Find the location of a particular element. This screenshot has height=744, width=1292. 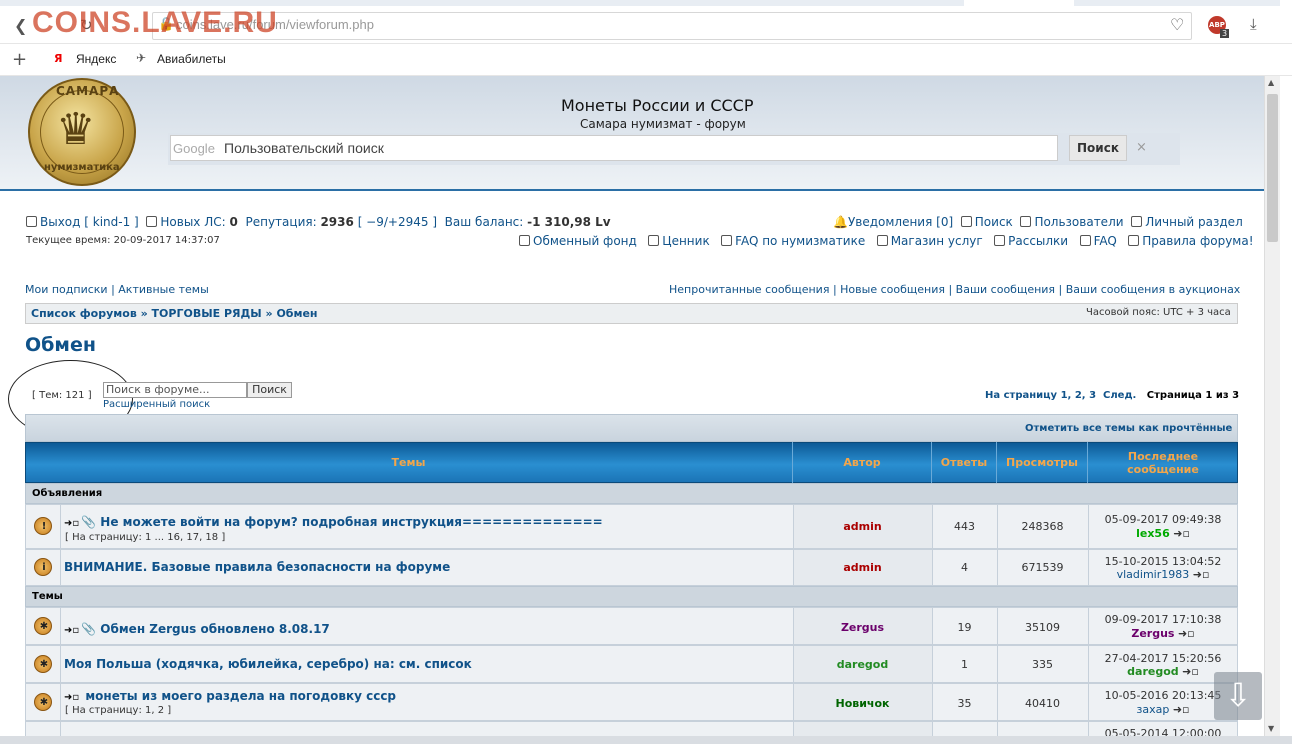

topic-views: 671539 is located at coordinates (1042, 567).